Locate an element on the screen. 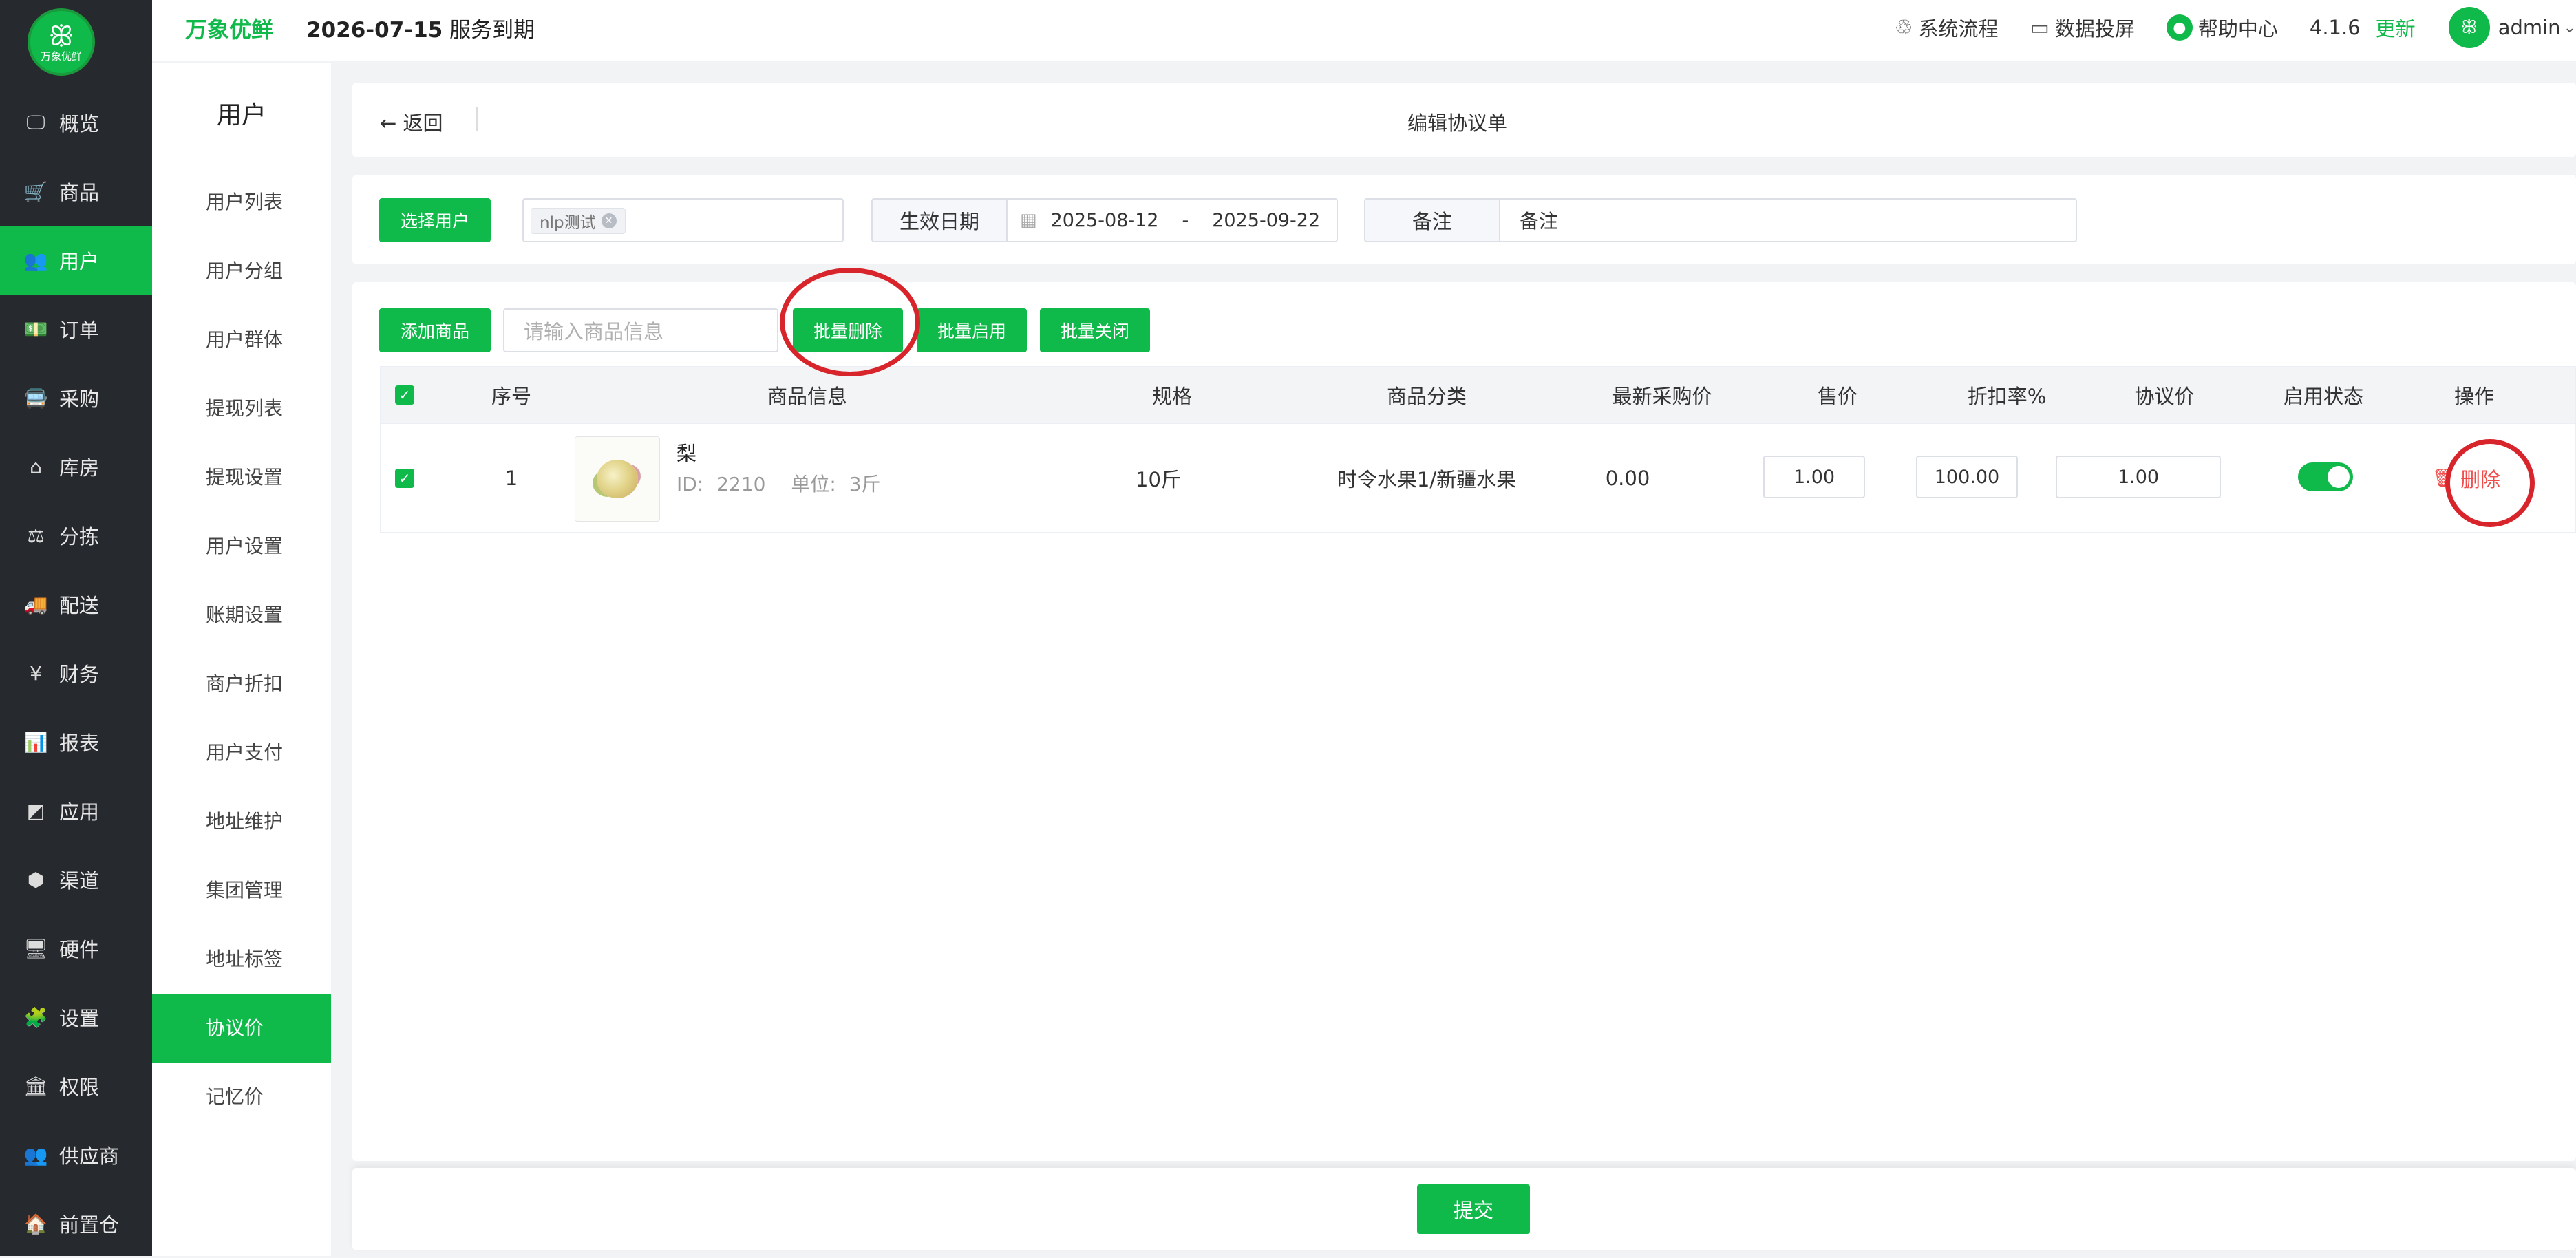  apps-icon: ◩ is located at coordinates (35, 810).